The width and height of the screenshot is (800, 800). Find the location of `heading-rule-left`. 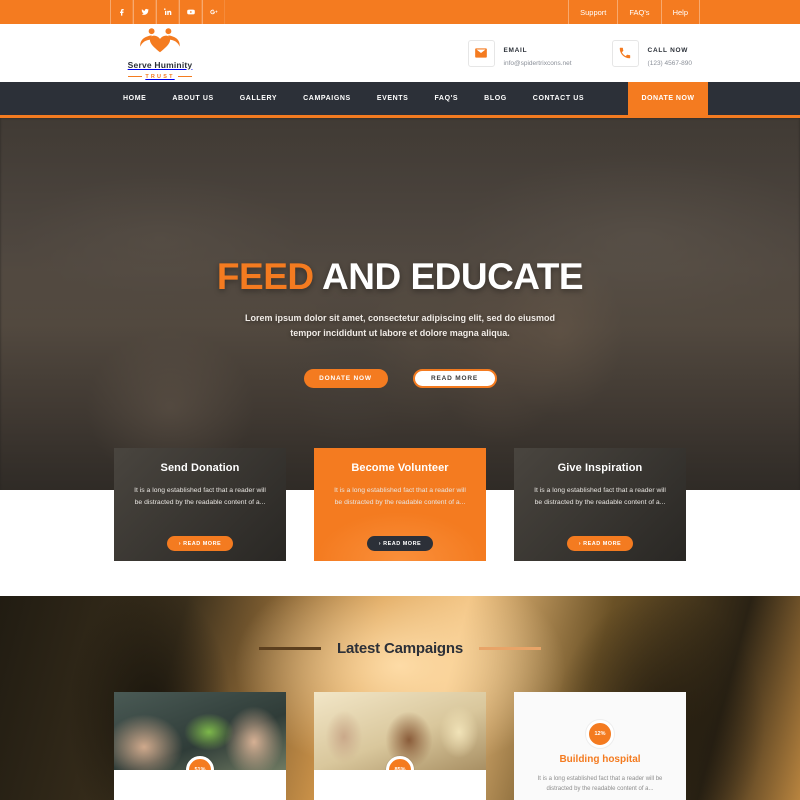

heading-rule-left is located at coordinates (290, 648).